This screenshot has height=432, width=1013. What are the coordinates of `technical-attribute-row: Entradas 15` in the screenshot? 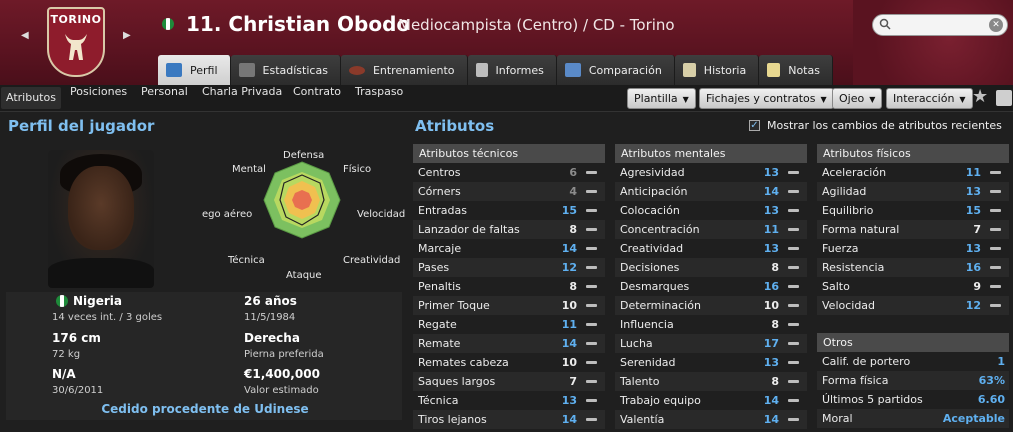 It's located at (509, 210).